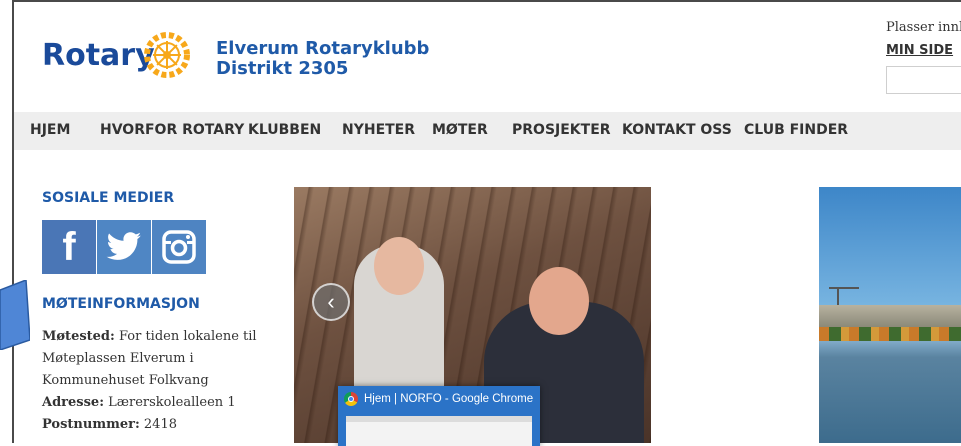  What do you see at coordinates (172, 402) in the screenshot?
I see `address-value: Lærerskolealleen 1` at bounding box center [172, 402].